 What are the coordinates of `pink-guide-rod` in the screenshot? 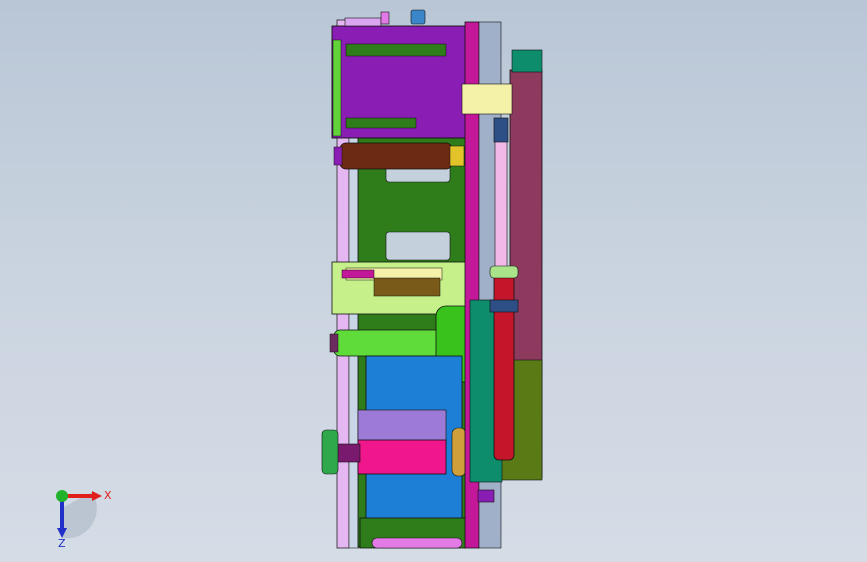 It's located at (501, 205).